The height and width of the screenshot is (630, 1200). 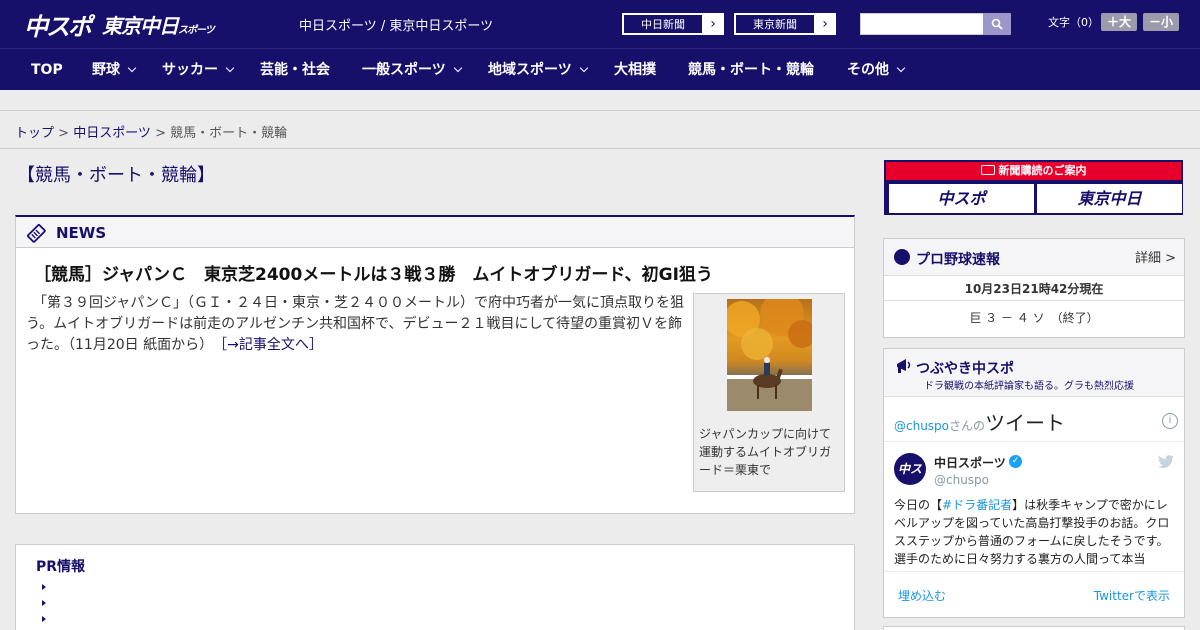 I want to click on nav-item-local-sports: 地域スポーツ, so click(x=538, y=70).